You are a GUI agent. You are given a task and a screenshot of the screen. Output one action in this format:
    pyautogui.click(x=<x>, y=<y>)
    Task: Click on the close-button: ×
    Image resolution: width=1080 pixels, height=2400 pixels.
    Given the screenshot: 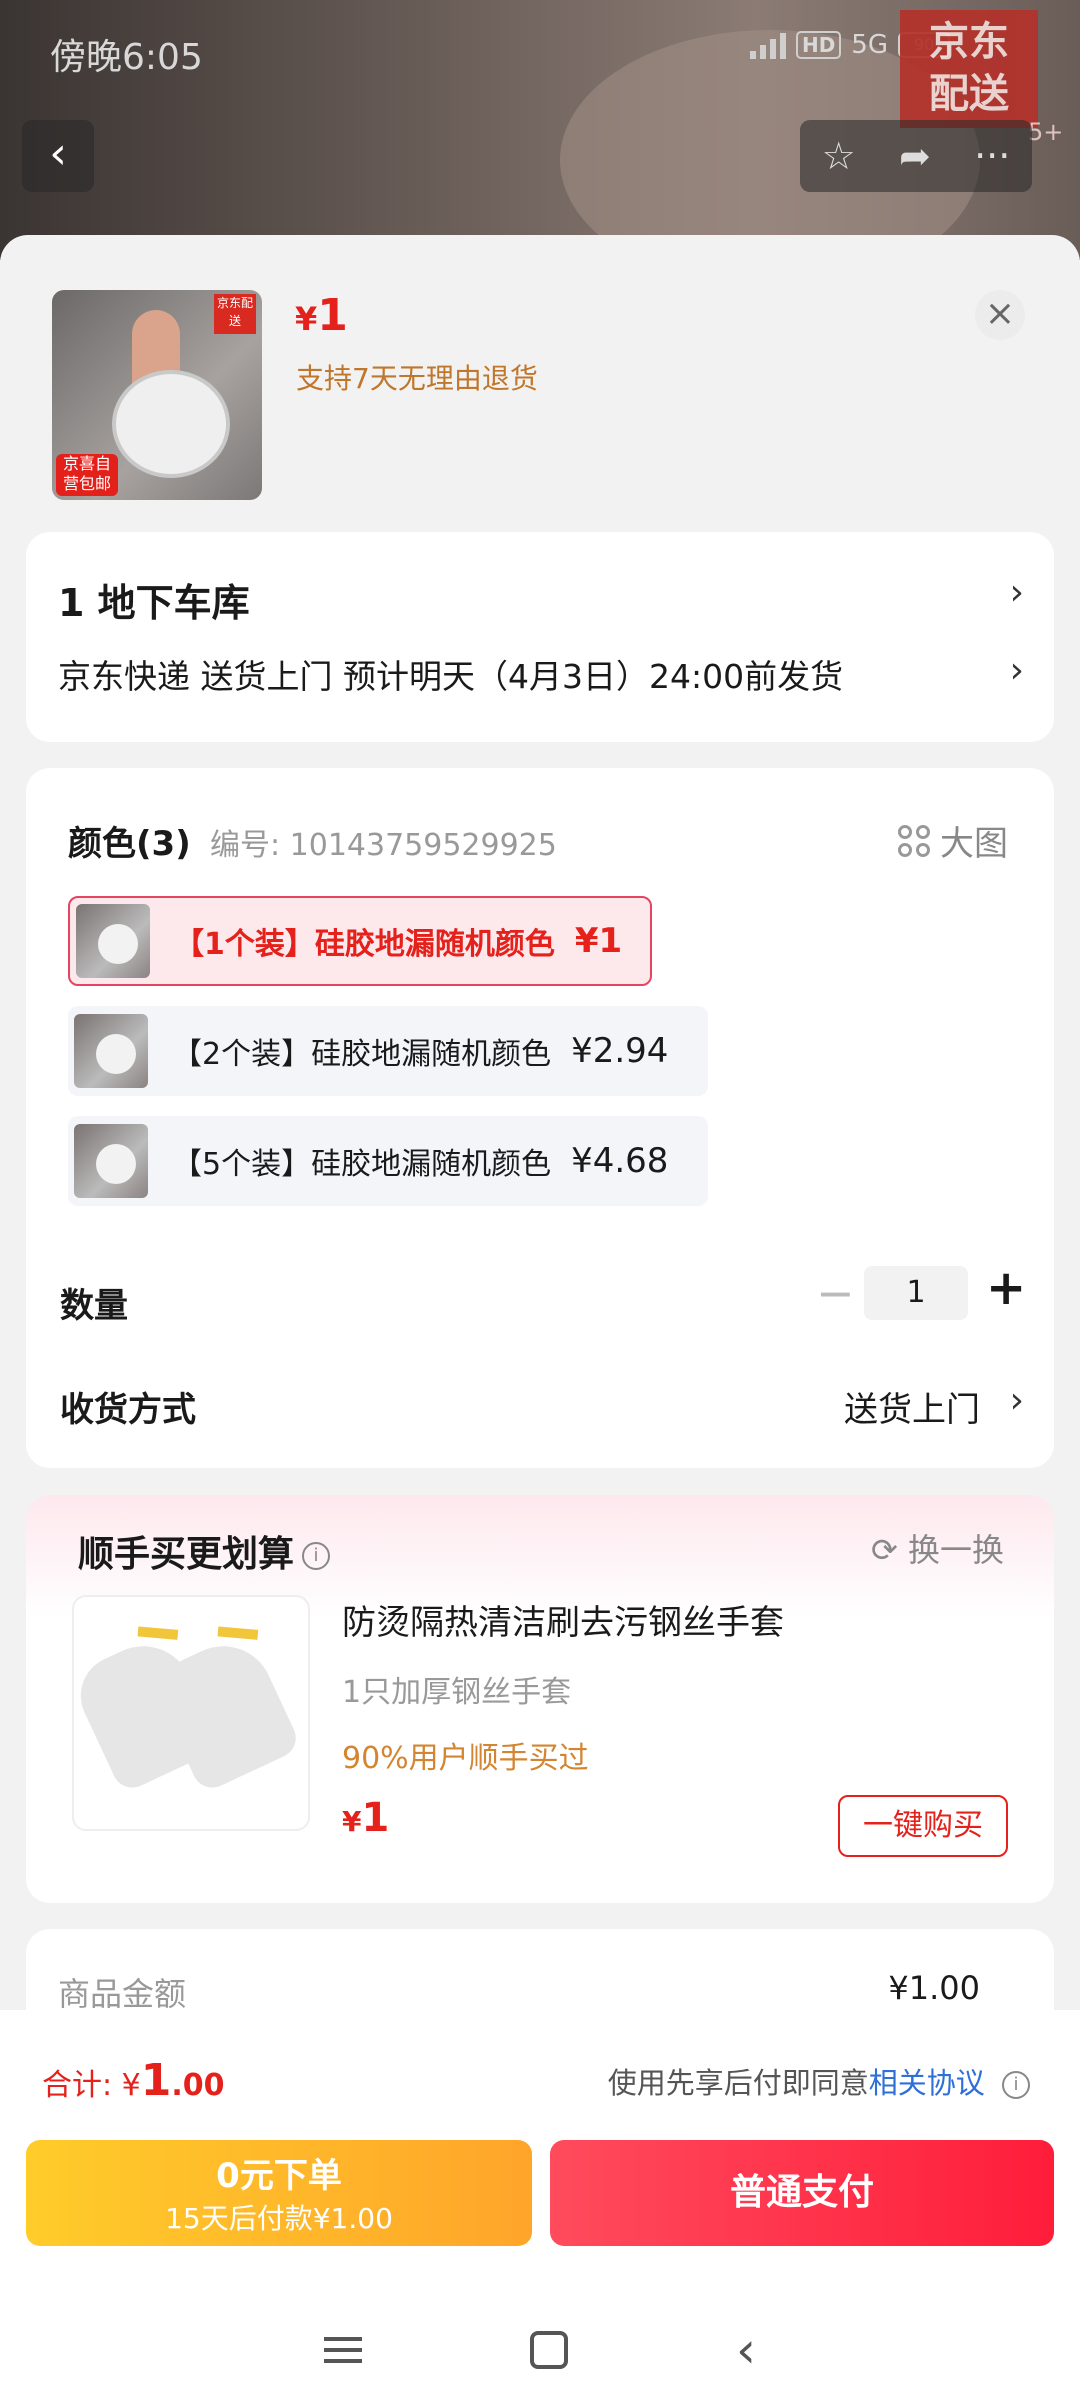 What is the action you would take?
    pyautogui.click(x=1000, y=315)
    